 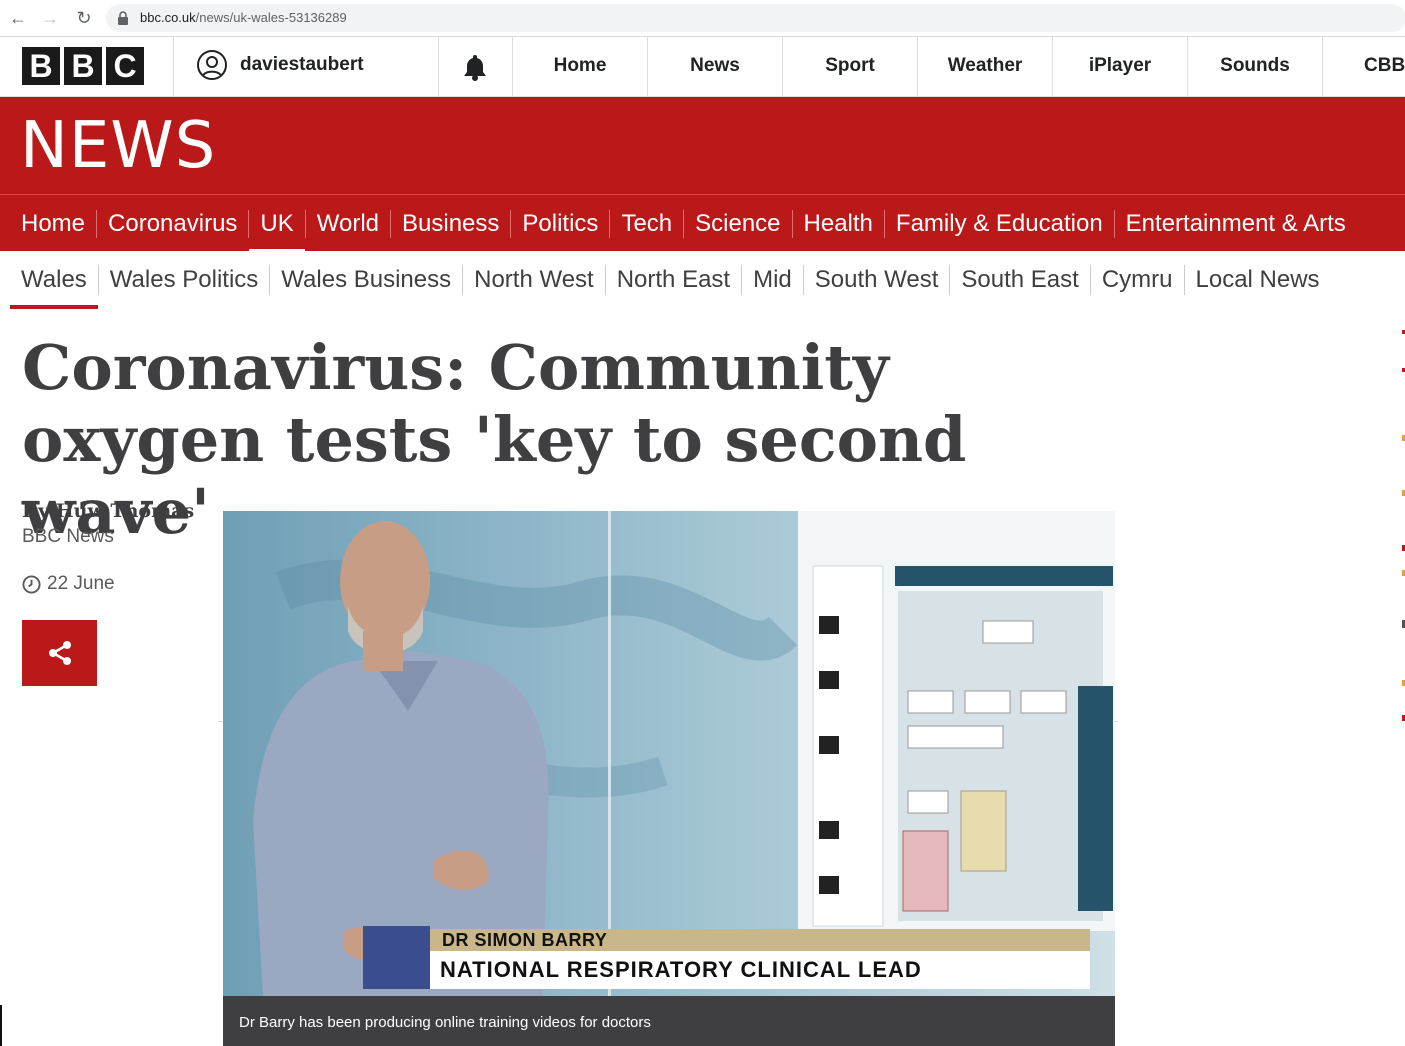 I want to click on bbc-nav-cbbc: CBBC, so click(x=1364, y=66).